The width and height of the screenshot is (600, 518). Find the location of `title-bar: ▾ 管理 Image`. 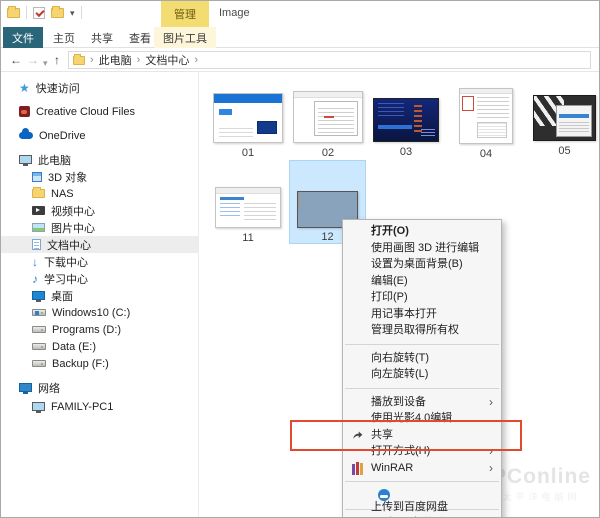

title-bar: ▾ 管理 Image is located at coordinates (300, 14).